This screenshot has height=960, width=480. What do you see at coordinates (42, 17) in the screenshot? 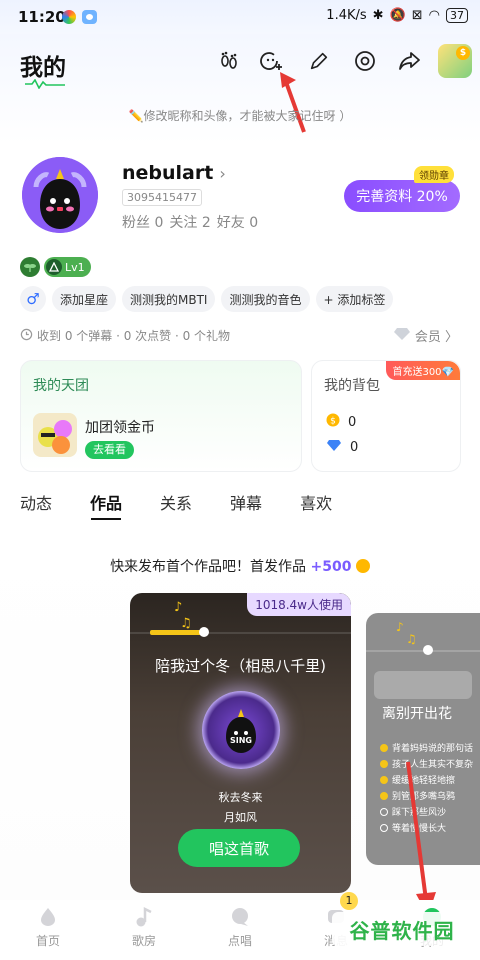
I see `status-time: 11:20` at bounding box center [42, 17].